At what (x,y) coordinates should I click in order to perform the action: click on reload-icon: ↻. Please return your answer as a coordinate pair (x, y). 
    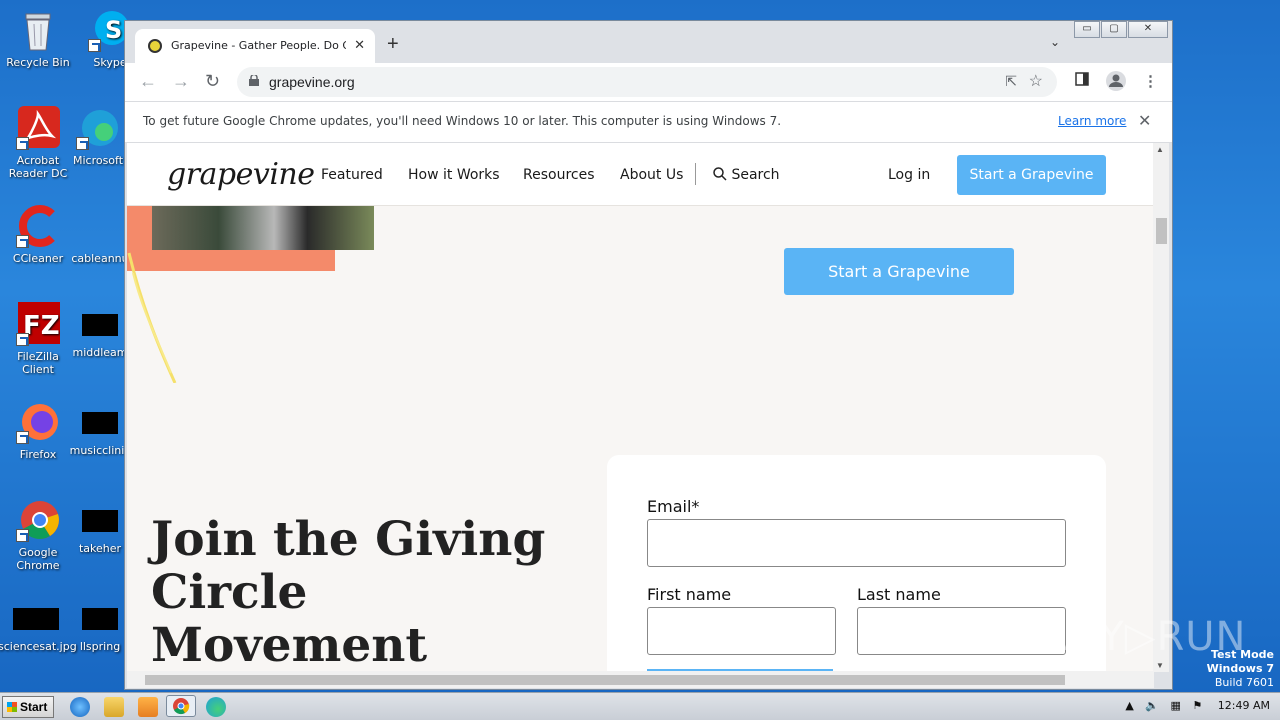
    Looking at the image, I should click on (212, 81).